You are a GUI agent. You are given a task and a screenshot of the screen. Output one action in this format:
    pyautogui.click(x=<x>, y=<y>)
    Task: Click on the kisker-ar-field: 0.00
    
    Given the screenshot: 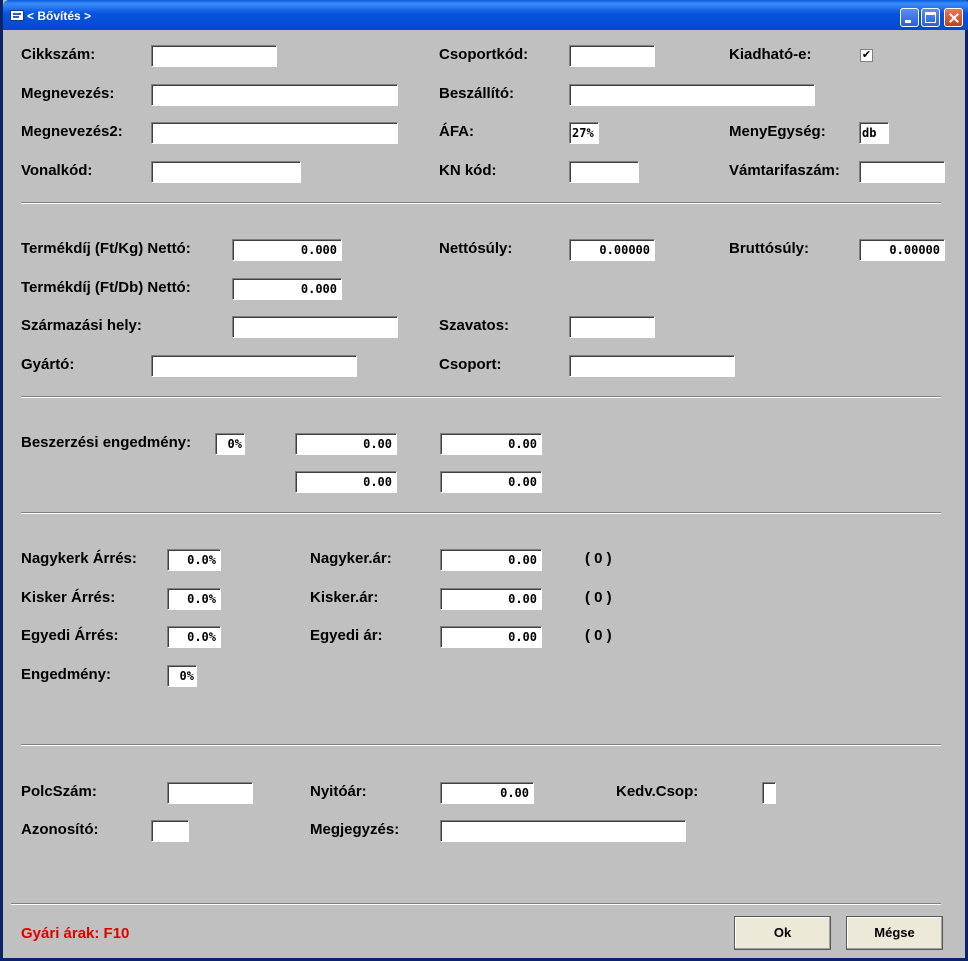 What is the action you would take?
    pyautogui.click(x=491, y=599)
    